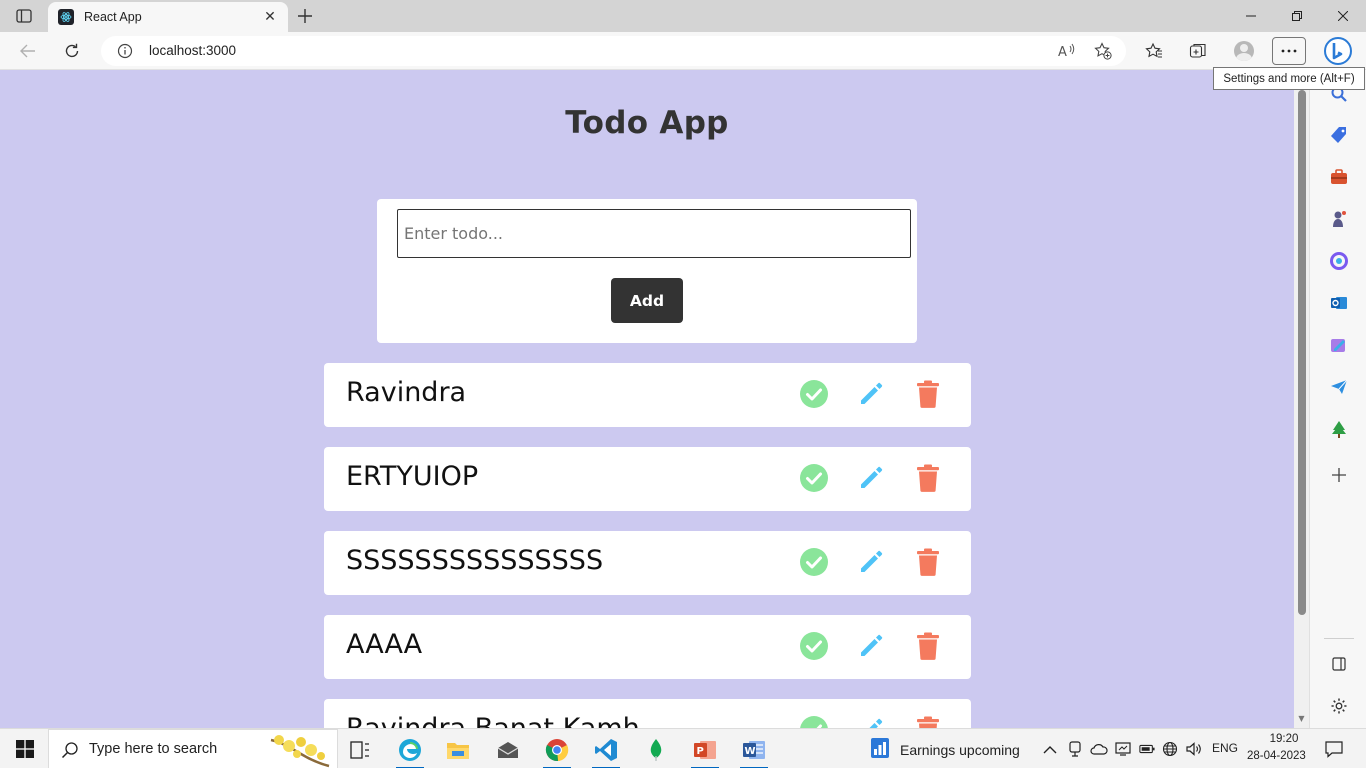  Describe the element at coordinates (1338, 51) in the screenshot. I see `bing-copilot-icon` at that location.